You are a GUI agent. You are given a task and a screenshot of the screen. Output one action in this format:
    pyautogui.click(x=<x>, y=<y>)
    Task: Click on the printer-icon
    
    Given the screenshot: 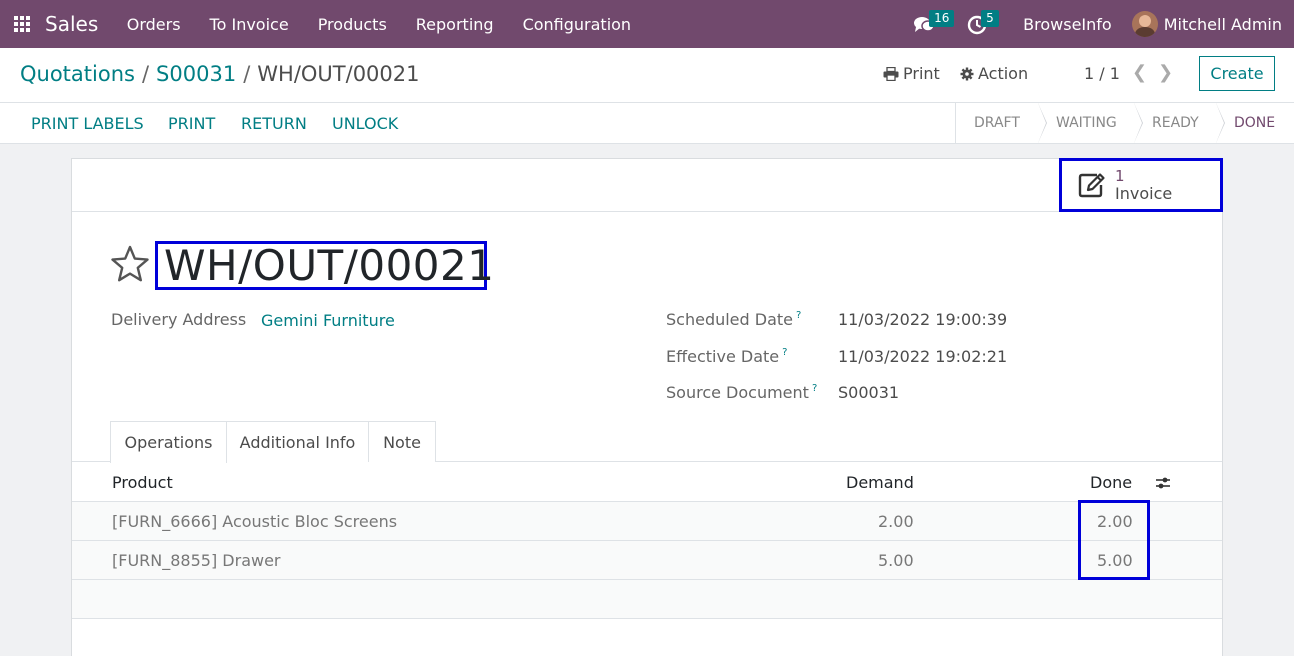 What is the action you would take?
    pyautogui.click(x=891, y=73)
    